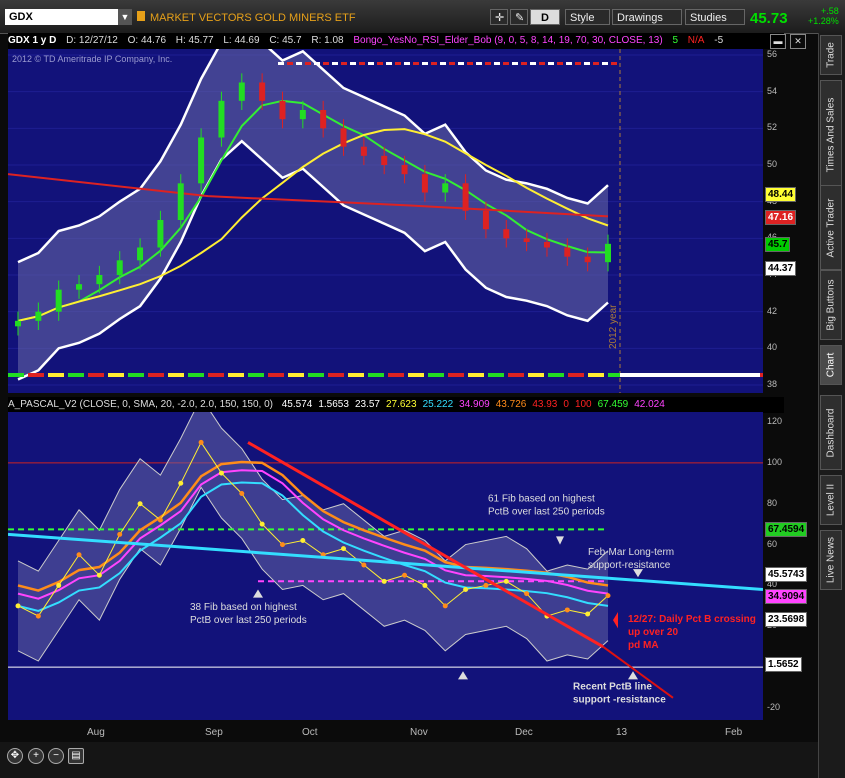  What do you see at coordinates (524, 732) in the screenshot?
I see `x-axis-label: Dec` at bounding box center [524, 732].